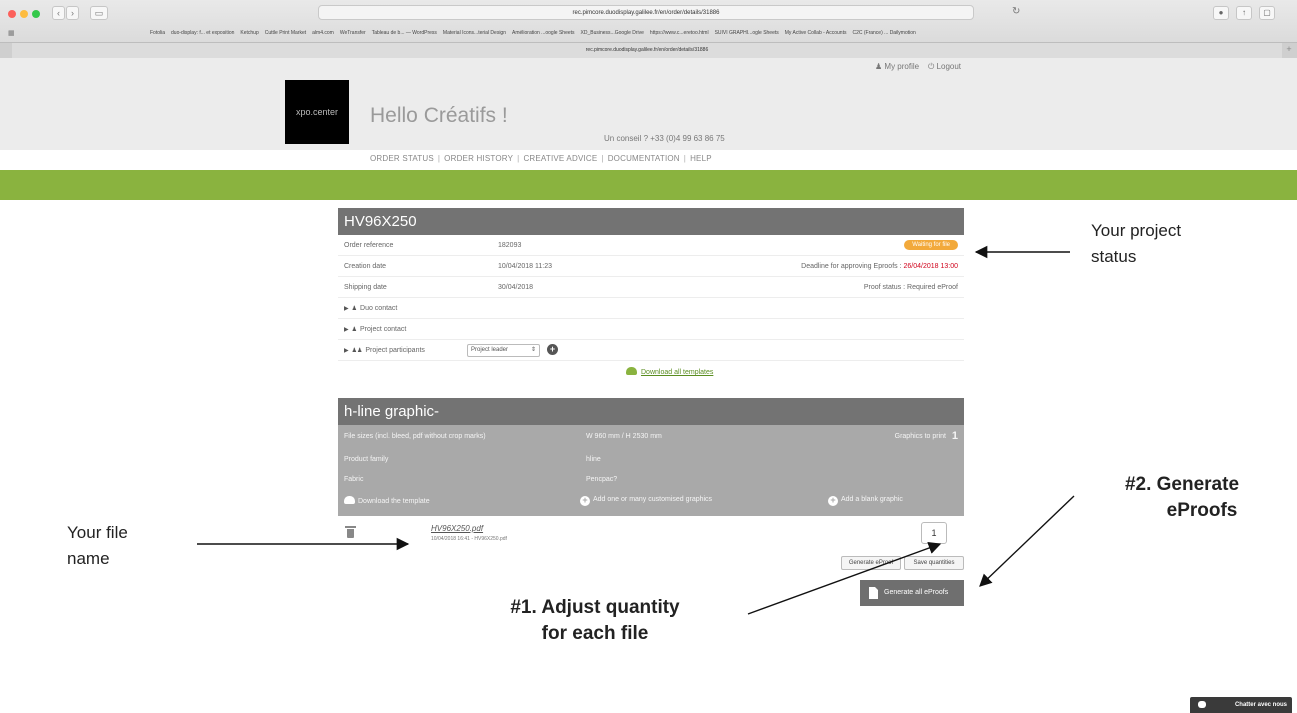  What do you see at coordinates (651, 308) in the screenshot?
I see `duo-contact-row: ▶ ♟ Duo contact` at bounding box center [651, 308].